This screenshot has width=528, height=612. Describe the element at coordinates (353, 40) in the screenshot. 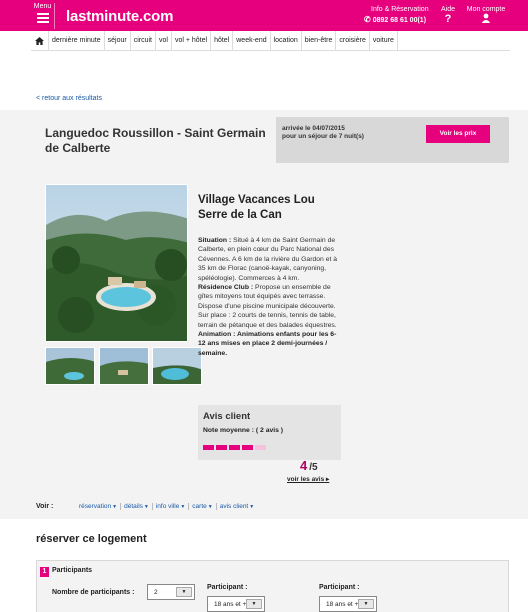

I see `nav-croisiere: croisière` at that location.